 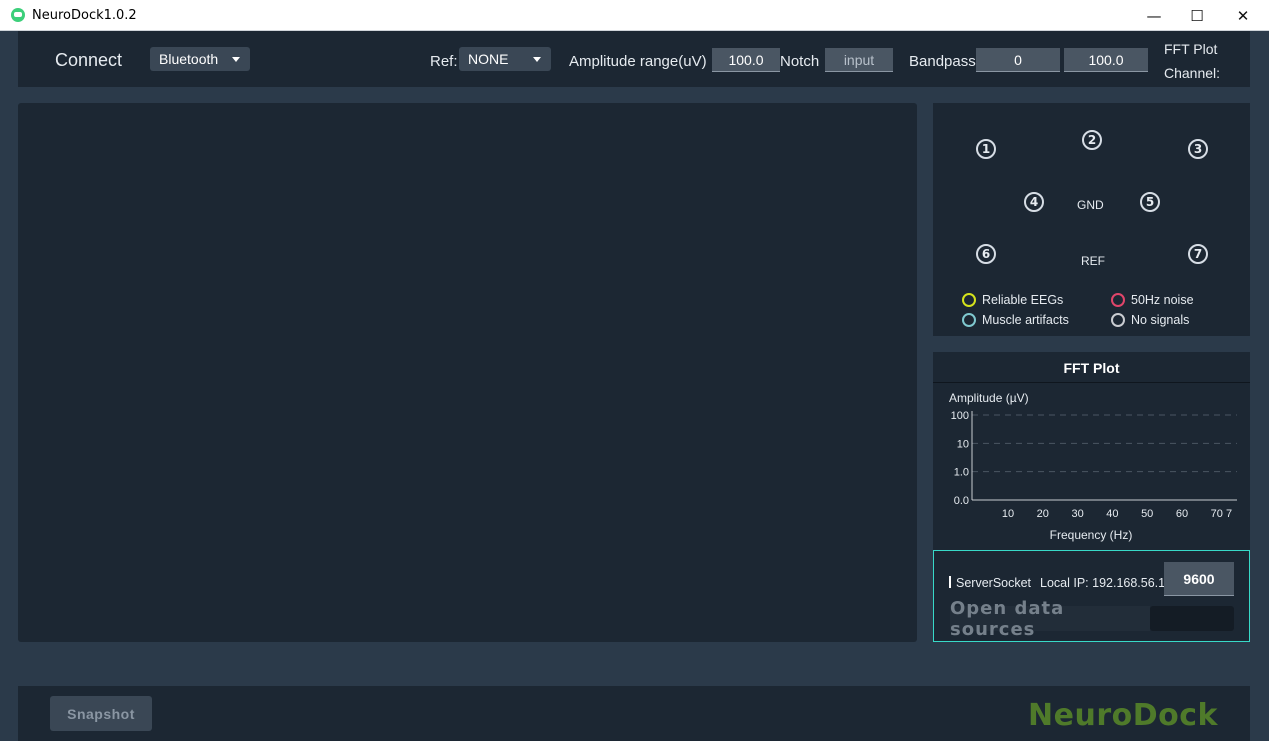 I want to click on electrode-5: 5, so click(x=1150, y=202).